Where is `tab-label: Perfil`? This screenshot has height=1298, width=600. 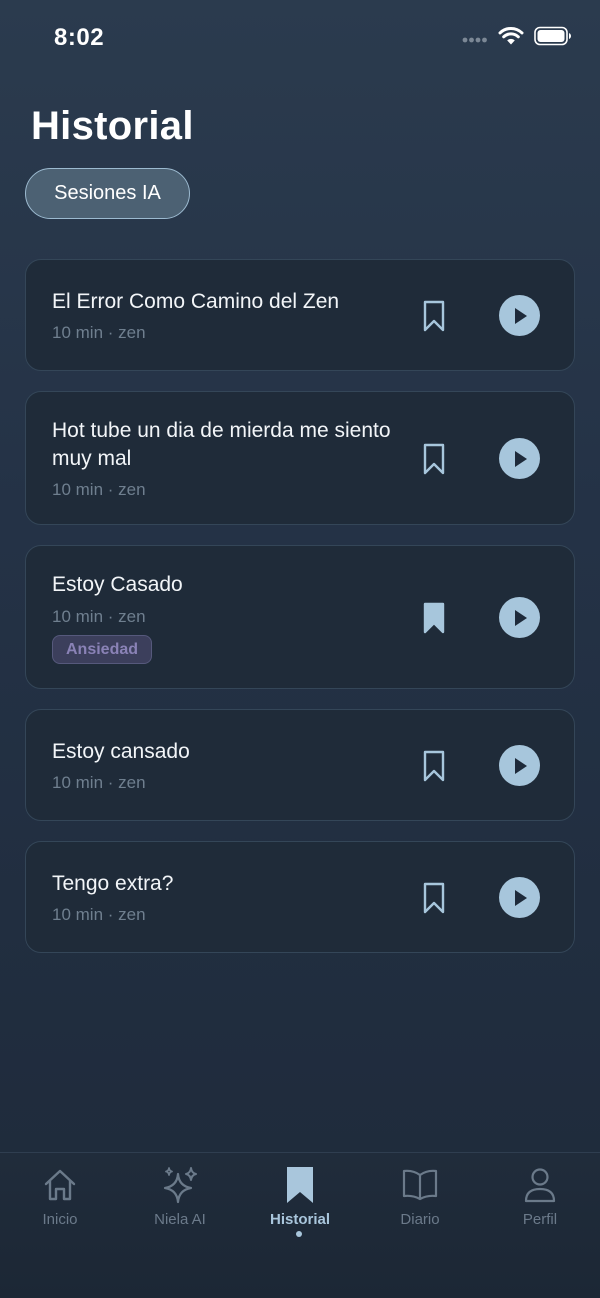 tab-label: Perfil is located at coordinates (540, 1219).